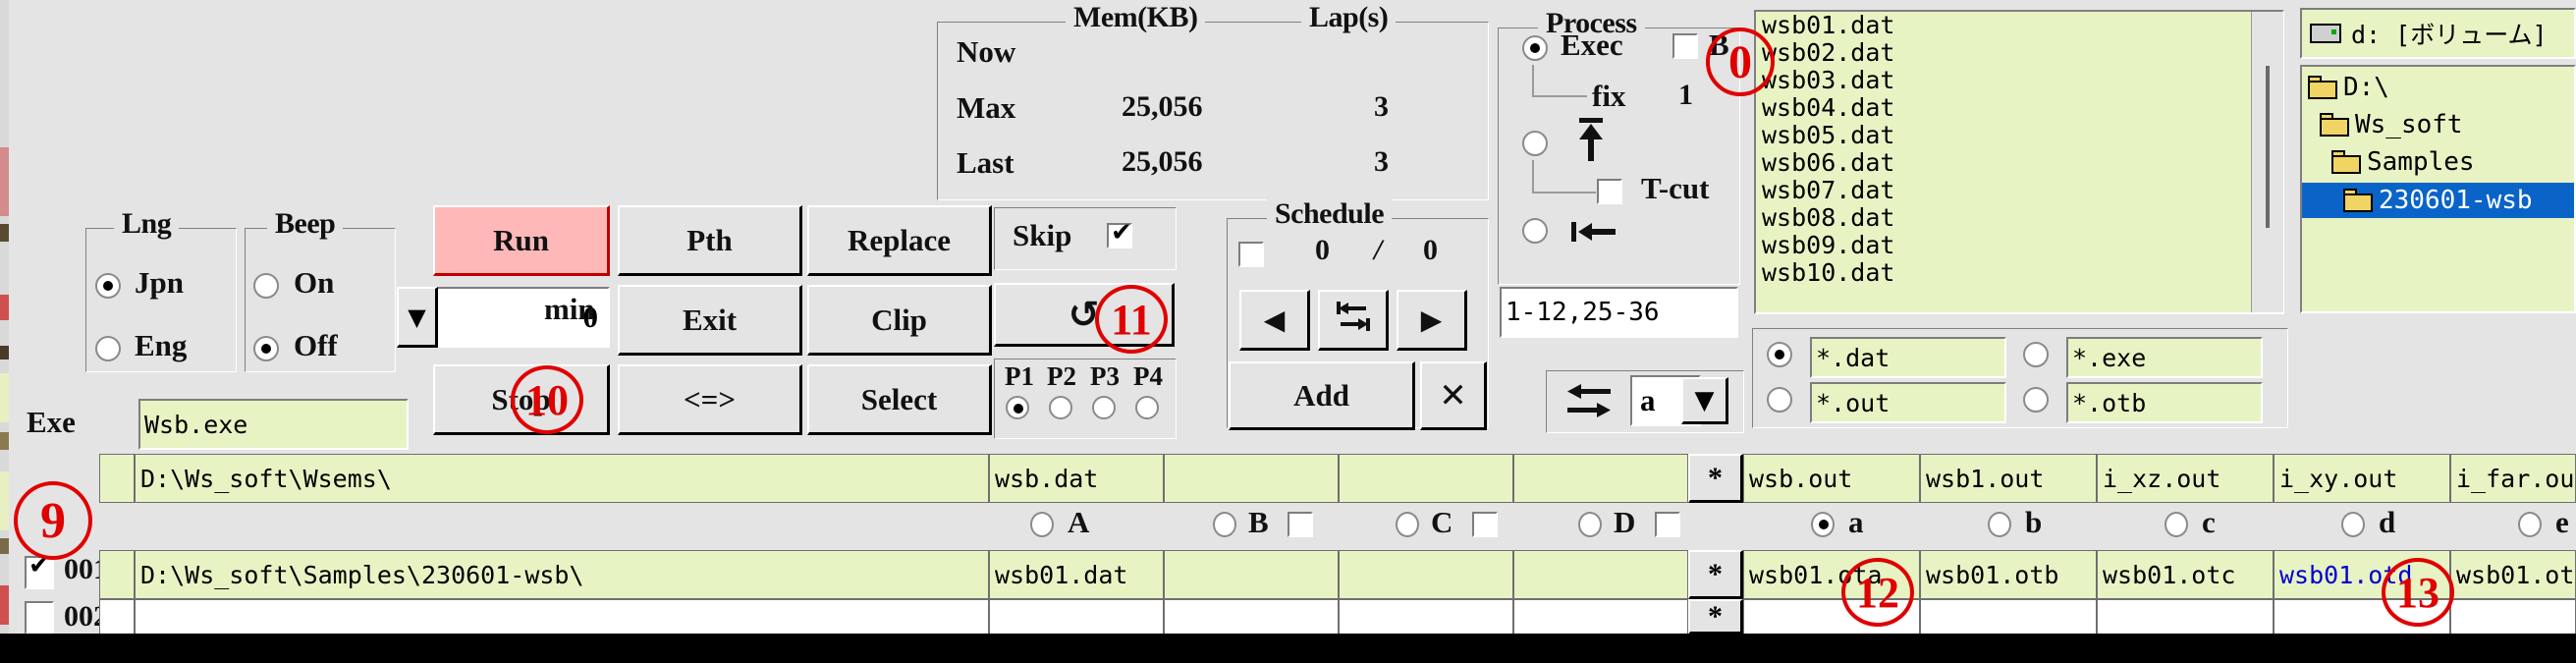  I want to click on table-row-out-cell: wsb01.otc, so click(2185, 574).